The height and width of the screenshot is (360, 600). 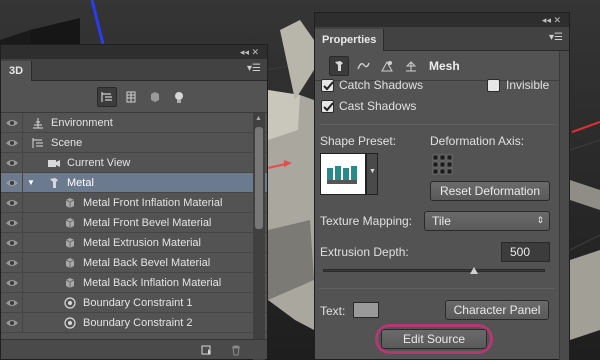 I want to click on layer-label: Metal Extrusion Material, so click(x=142, y=243).